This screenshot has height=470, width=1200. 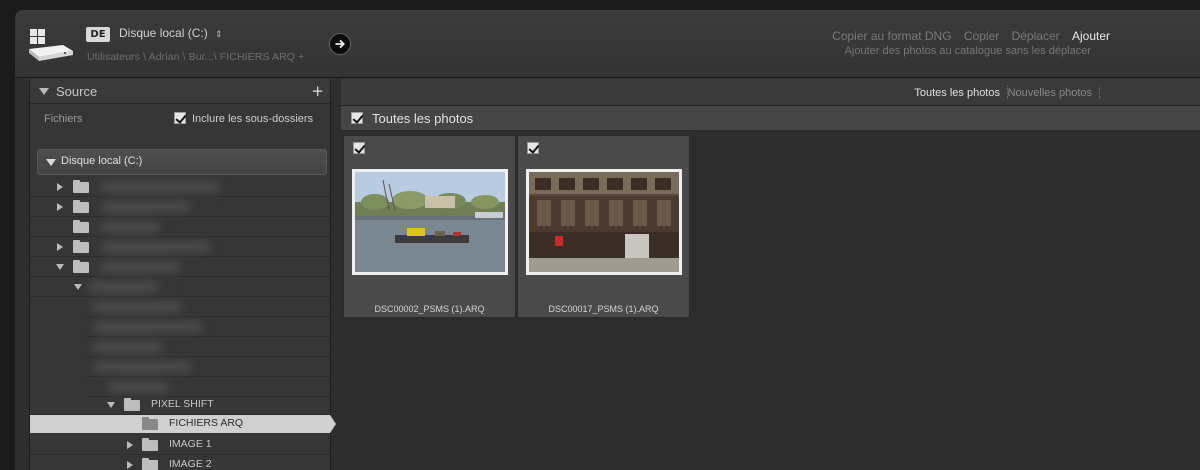 What do you see at coordinates (891, 36) in the screenshot?
I see `mode-copy-dng: Copier au format DNG` at bounding box center [891, 36].